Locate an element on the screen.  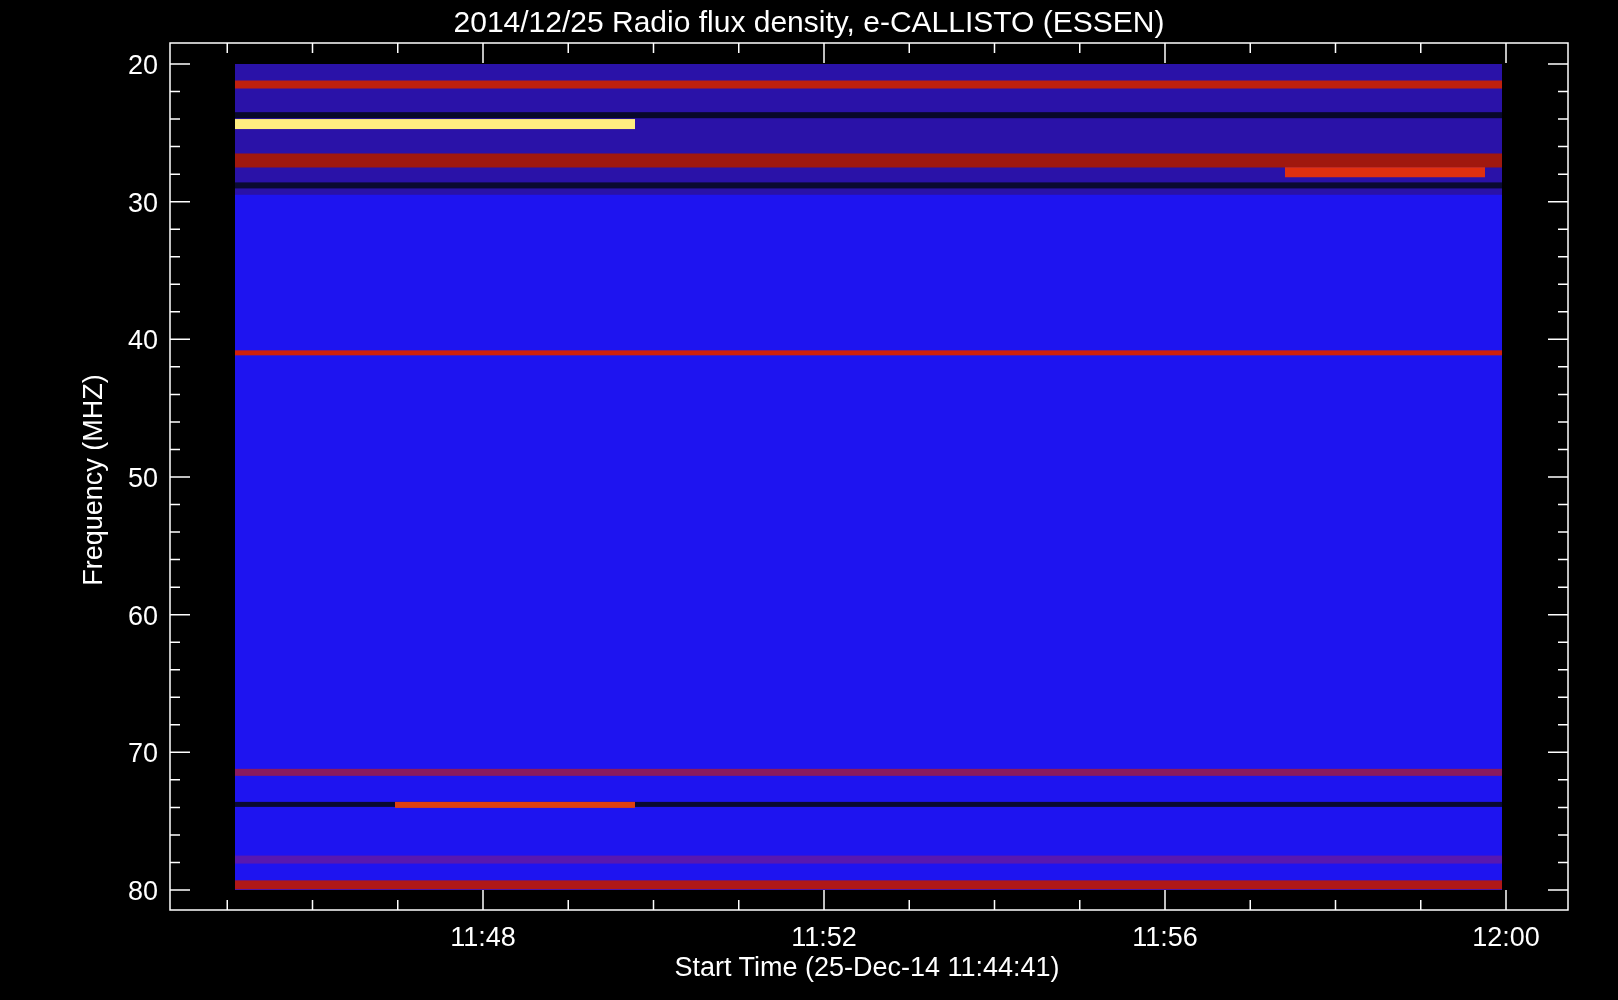
y-tick-label: 50 is located at coordinates (142, 478).